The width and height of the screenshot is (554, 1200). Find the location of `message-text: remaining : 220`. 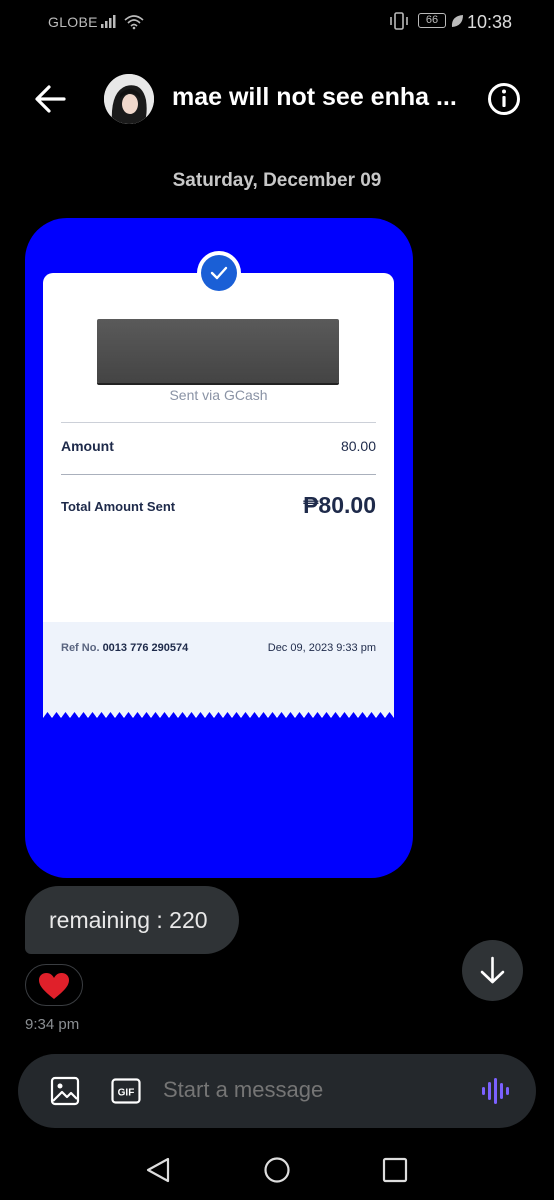

message-text: remaining : 220 is located at coordinates (128, 920).